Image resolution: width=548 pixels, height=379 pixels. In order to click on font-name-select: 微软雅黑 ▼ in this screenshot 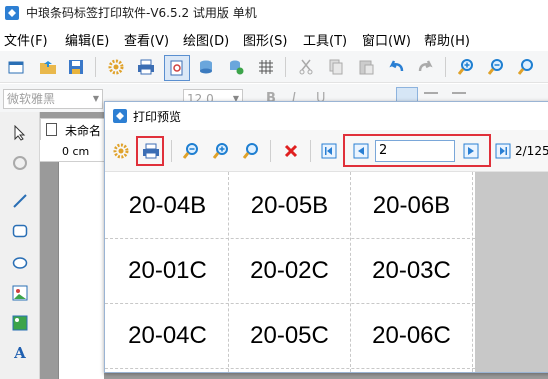, I will do `click(53, 99)`.